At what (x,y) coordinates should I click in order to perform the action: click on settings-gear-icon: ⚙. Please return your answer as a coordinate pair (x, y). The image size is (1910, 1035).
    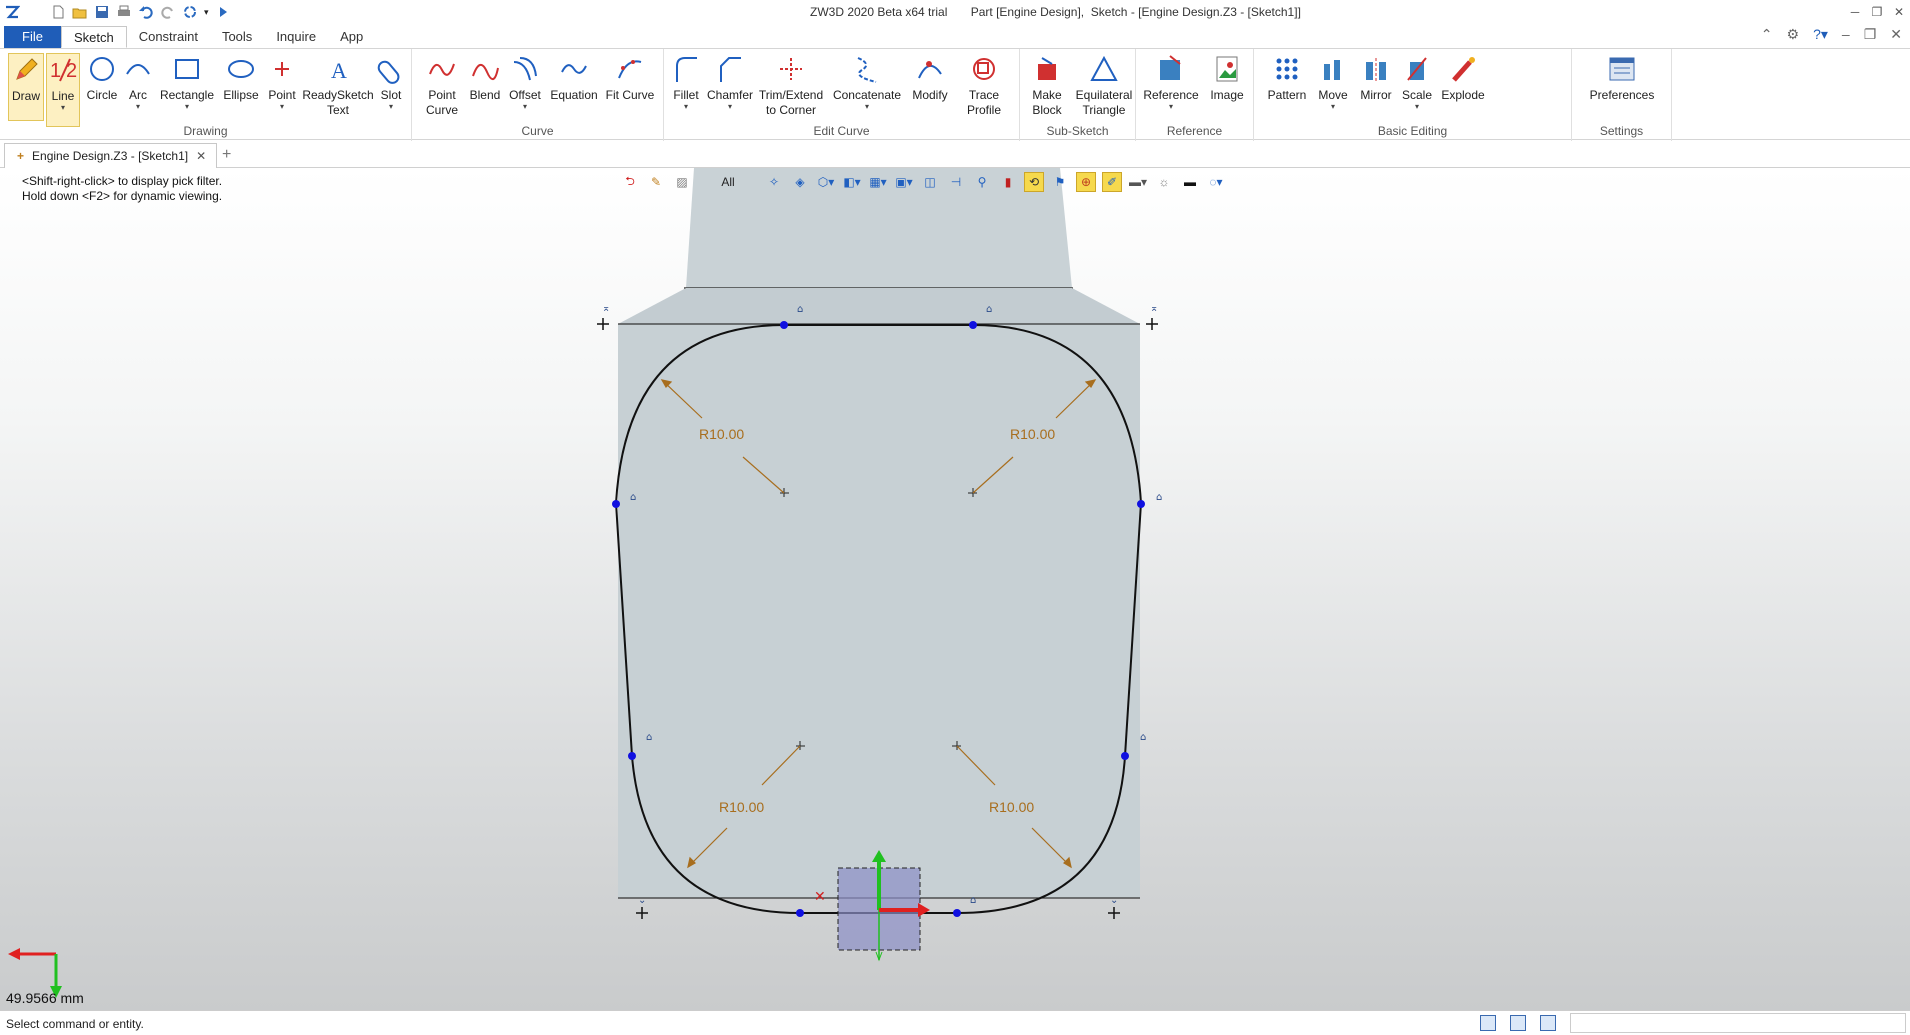
    Looking at the image, I should click on (1793, 34).